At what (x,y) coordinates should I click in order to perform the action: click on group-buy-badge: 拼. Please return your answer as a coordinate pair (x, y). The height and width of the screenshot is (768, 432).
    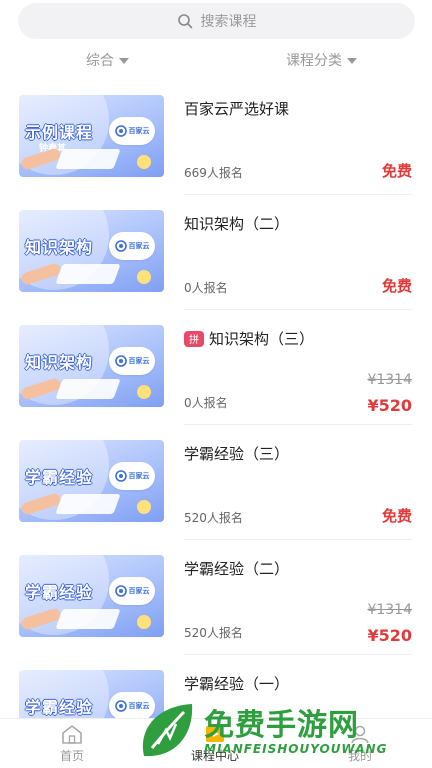
    Looking at the image, I should click on (194, 338).